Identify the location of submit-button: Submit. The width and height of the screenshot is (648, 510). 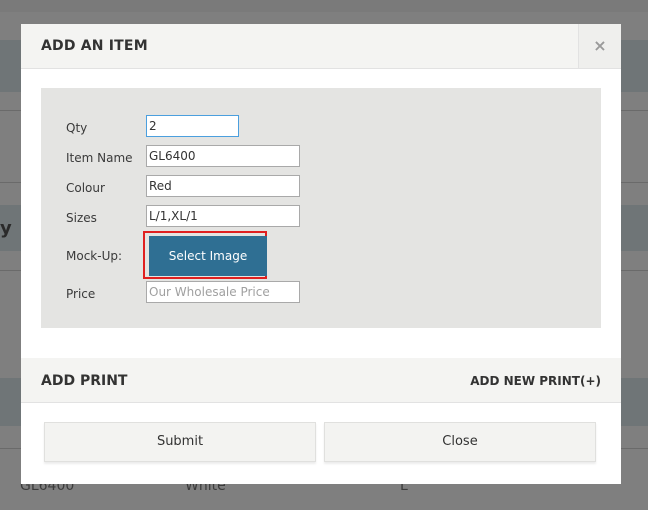
(180, 442).